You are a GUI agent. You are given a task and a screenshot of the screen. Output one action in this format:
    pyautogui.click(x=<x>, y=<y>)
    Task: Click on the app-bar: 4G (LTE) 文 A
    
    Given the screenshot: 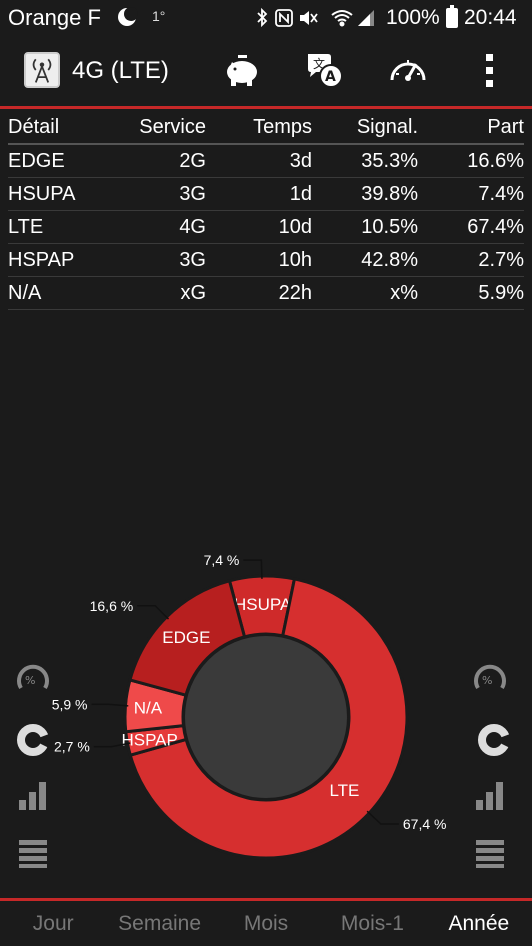 What is the action you would take?
    pyautogui.click(x=266, y=71)
    